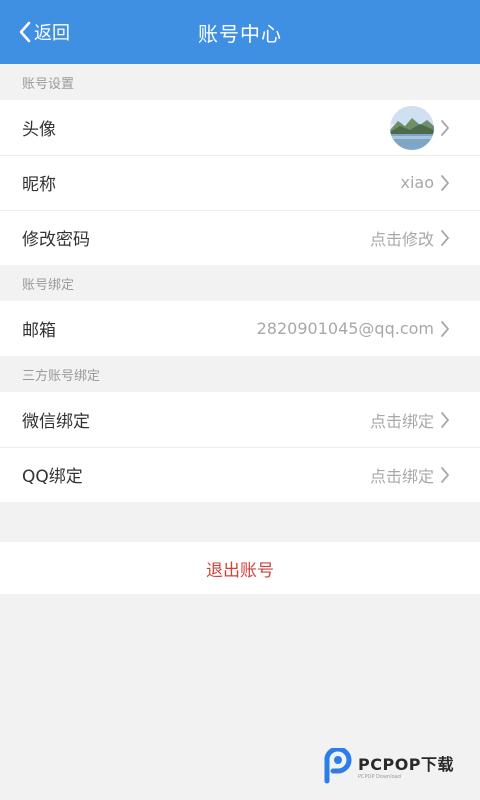 The width and height of the screenshot is (480, 800). Describe the element at coordinates (52, 33) in the screenshot. I see `back-label: 返回` at that location.